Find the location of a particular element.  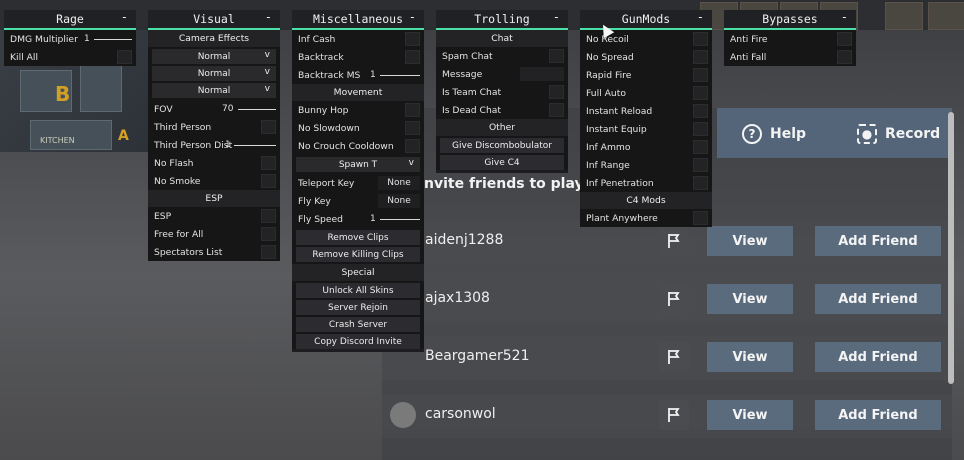

remove-clips-button: Remove Clips is located at coordinates (358, 237).